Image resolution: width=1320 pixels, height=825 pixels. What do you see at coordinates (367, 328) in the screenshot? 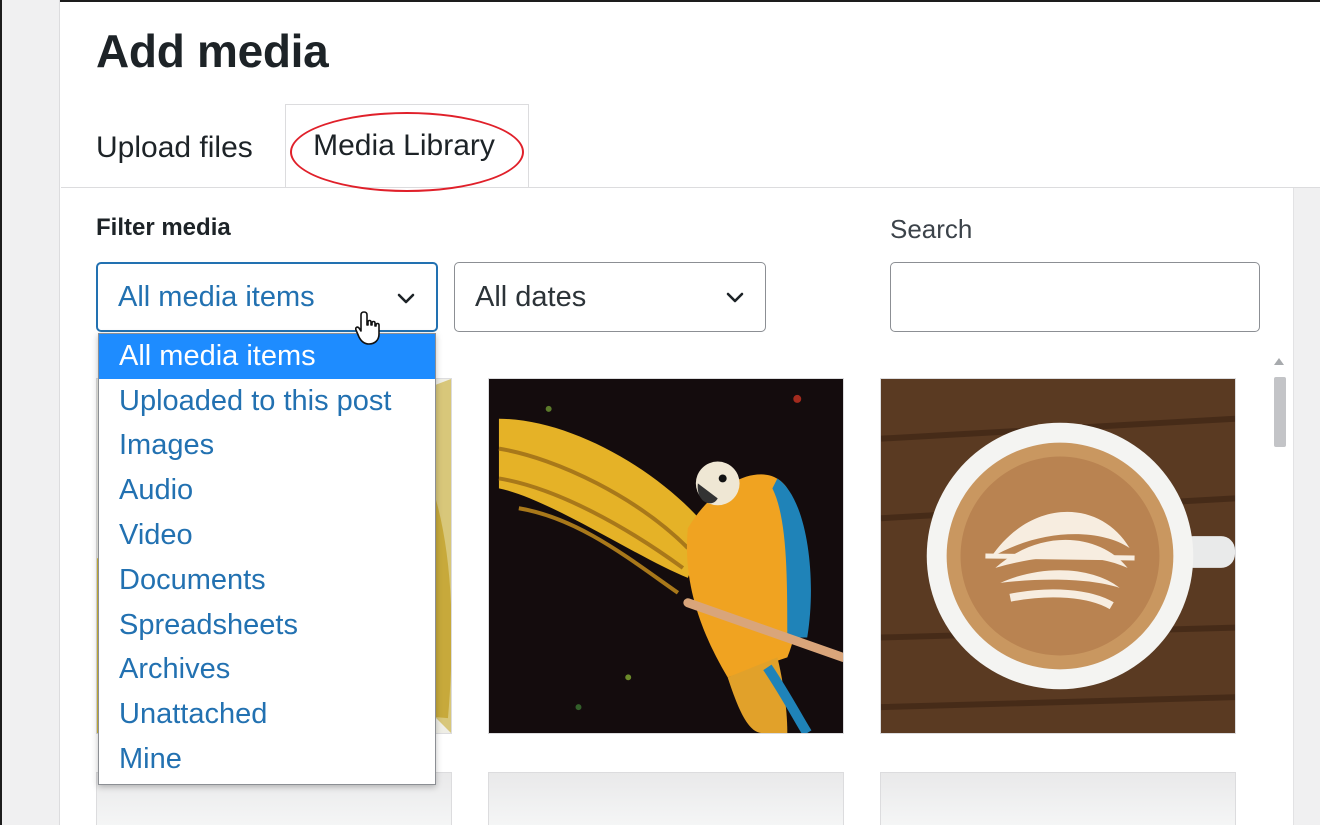
I see `hand-pointer-icon` at bounding box center [367, 328].